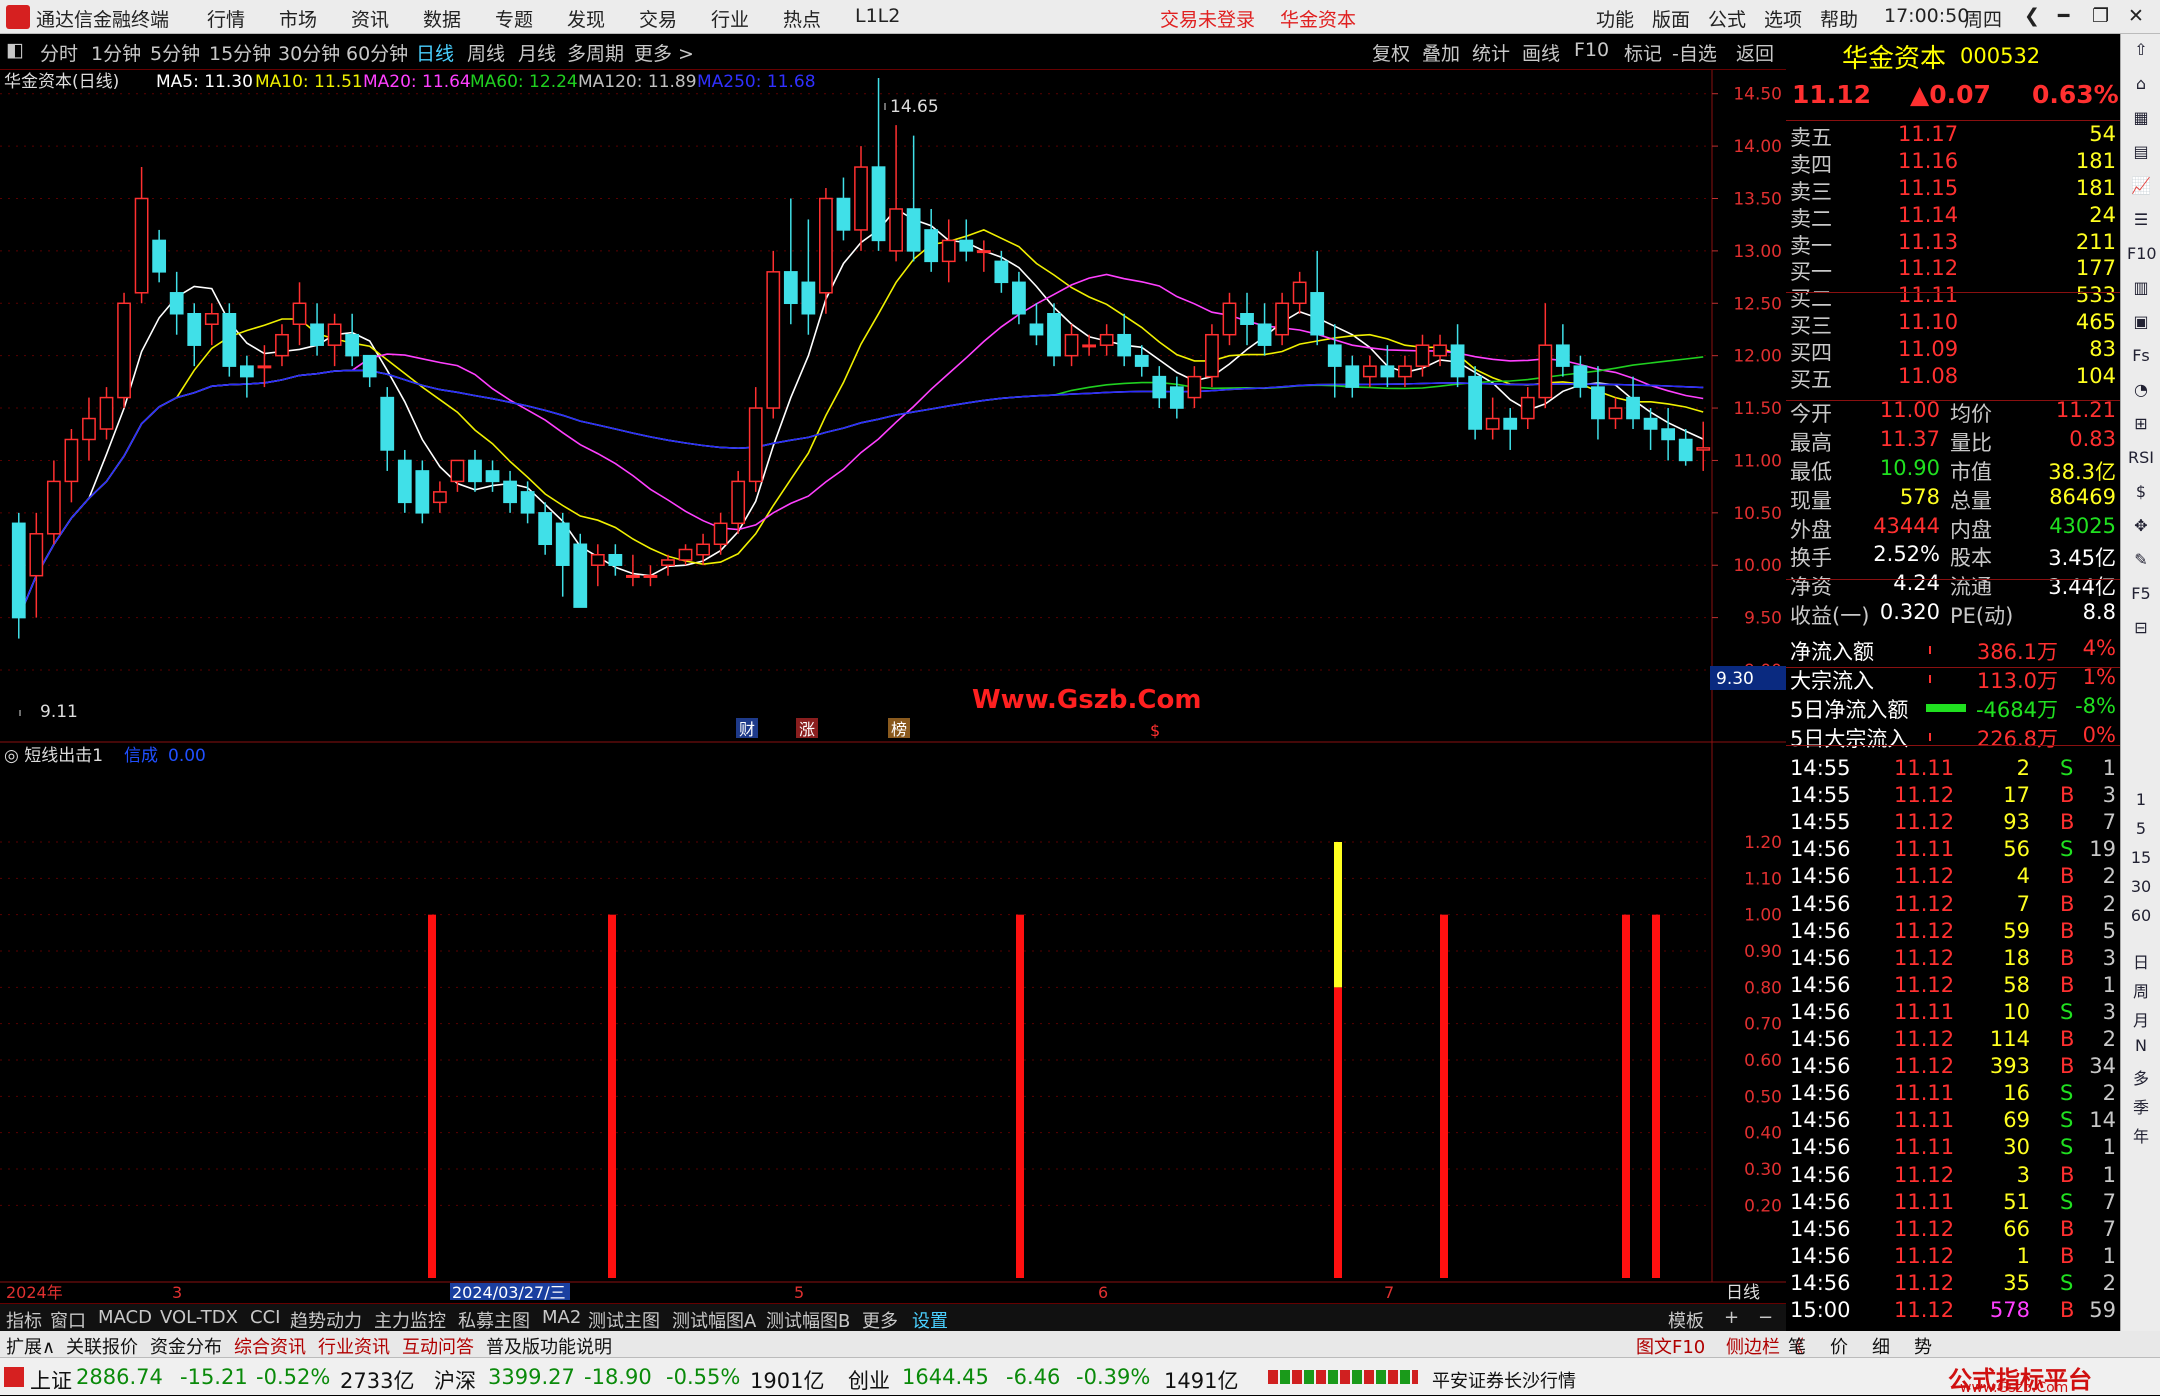  I want to click on menu-l1l2: L1L2, so click(877, 16).